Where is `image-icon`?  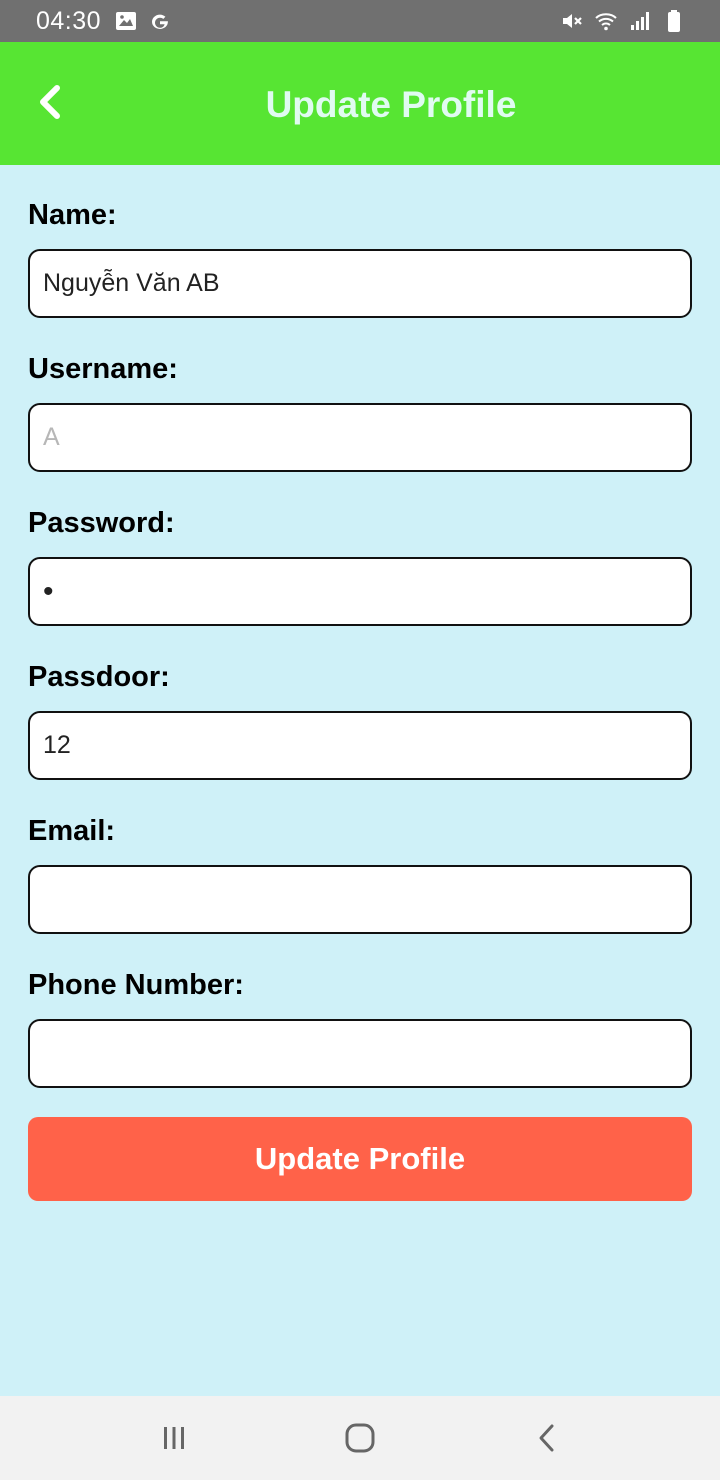 image-icon is located at coordinates (126, 21).